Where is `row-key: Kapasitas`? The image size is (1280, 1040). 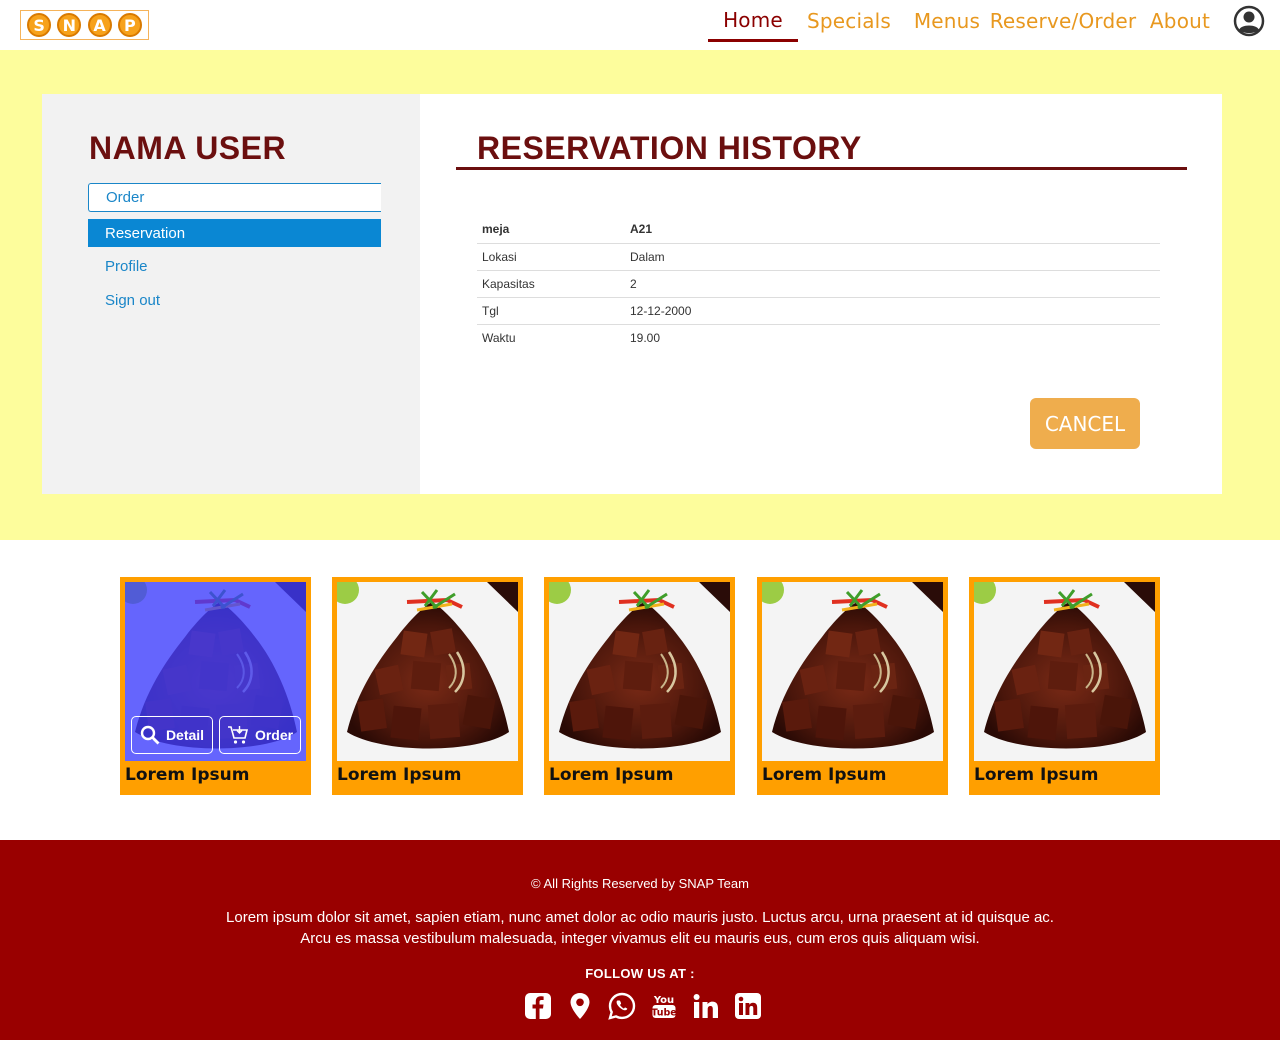
row-key: Kapasitas is located at coordinates (551, 283).